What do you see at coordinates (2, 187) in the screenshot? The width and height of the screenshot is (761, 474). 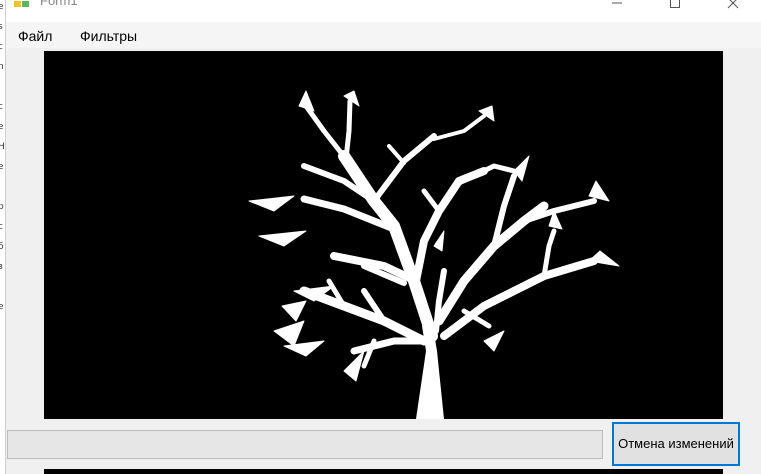 I see `background-text-fragment: I` at bounding box center [2, 187].